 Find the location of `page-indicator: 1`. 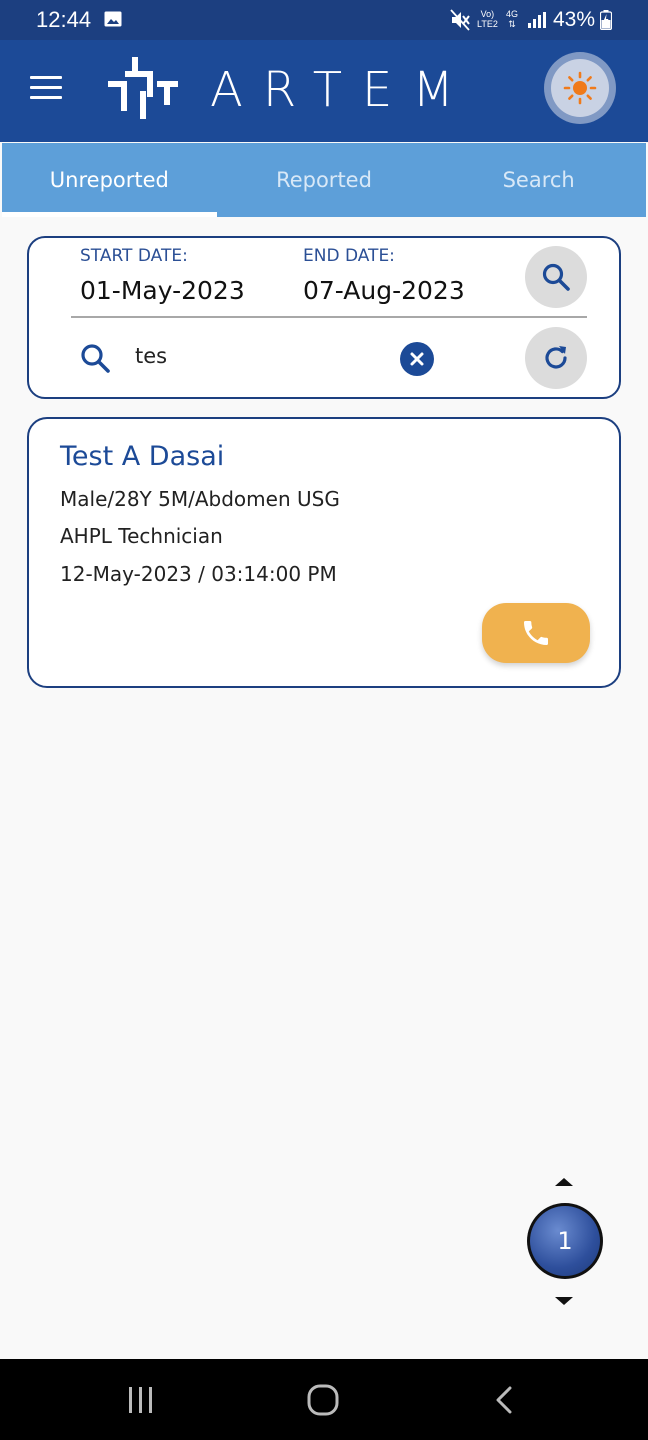

page-indicator: 1 is located at coordinates (565, 1241).